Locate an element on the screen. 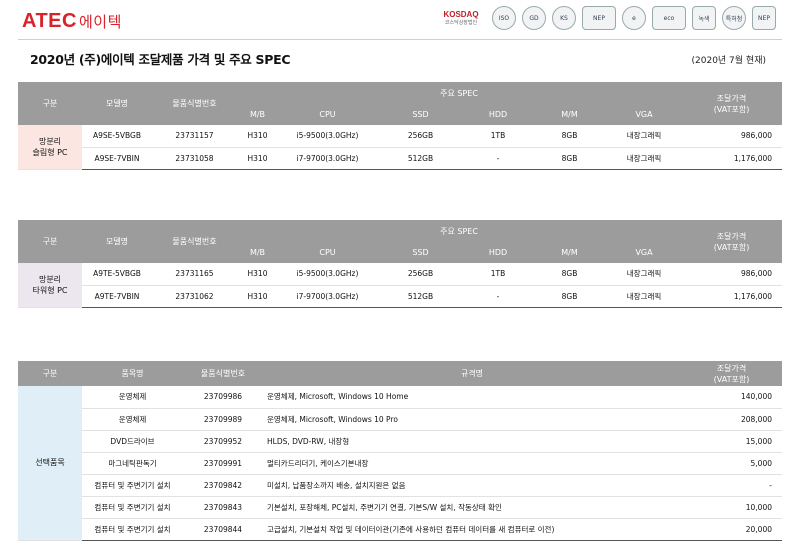 Image resolution: width=800 pixels, height=554 pixels. spec-cell: HLDS, DVD-RW, 내장형 is located at coordinates (472, 441).